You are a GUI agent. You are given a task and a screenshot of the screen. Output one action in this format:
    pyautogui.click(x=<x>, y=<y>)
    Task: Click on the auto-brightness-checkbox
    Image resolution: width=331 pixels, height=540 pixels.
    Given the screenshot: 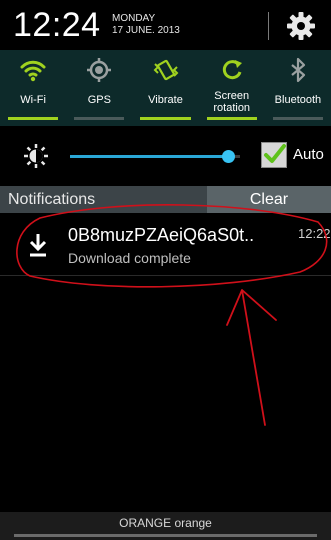 What is the action you would take?
    pyautogui.click(x=274, y=155)
    